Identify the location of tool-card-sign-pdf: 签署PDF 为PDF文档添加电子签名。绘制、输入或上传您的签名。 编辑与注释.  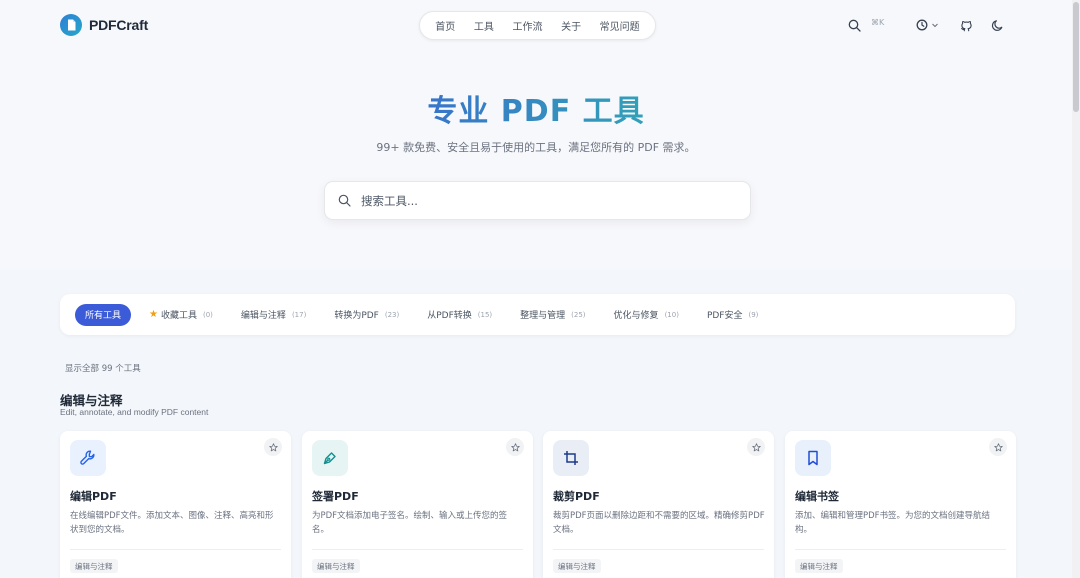
(417, 504).